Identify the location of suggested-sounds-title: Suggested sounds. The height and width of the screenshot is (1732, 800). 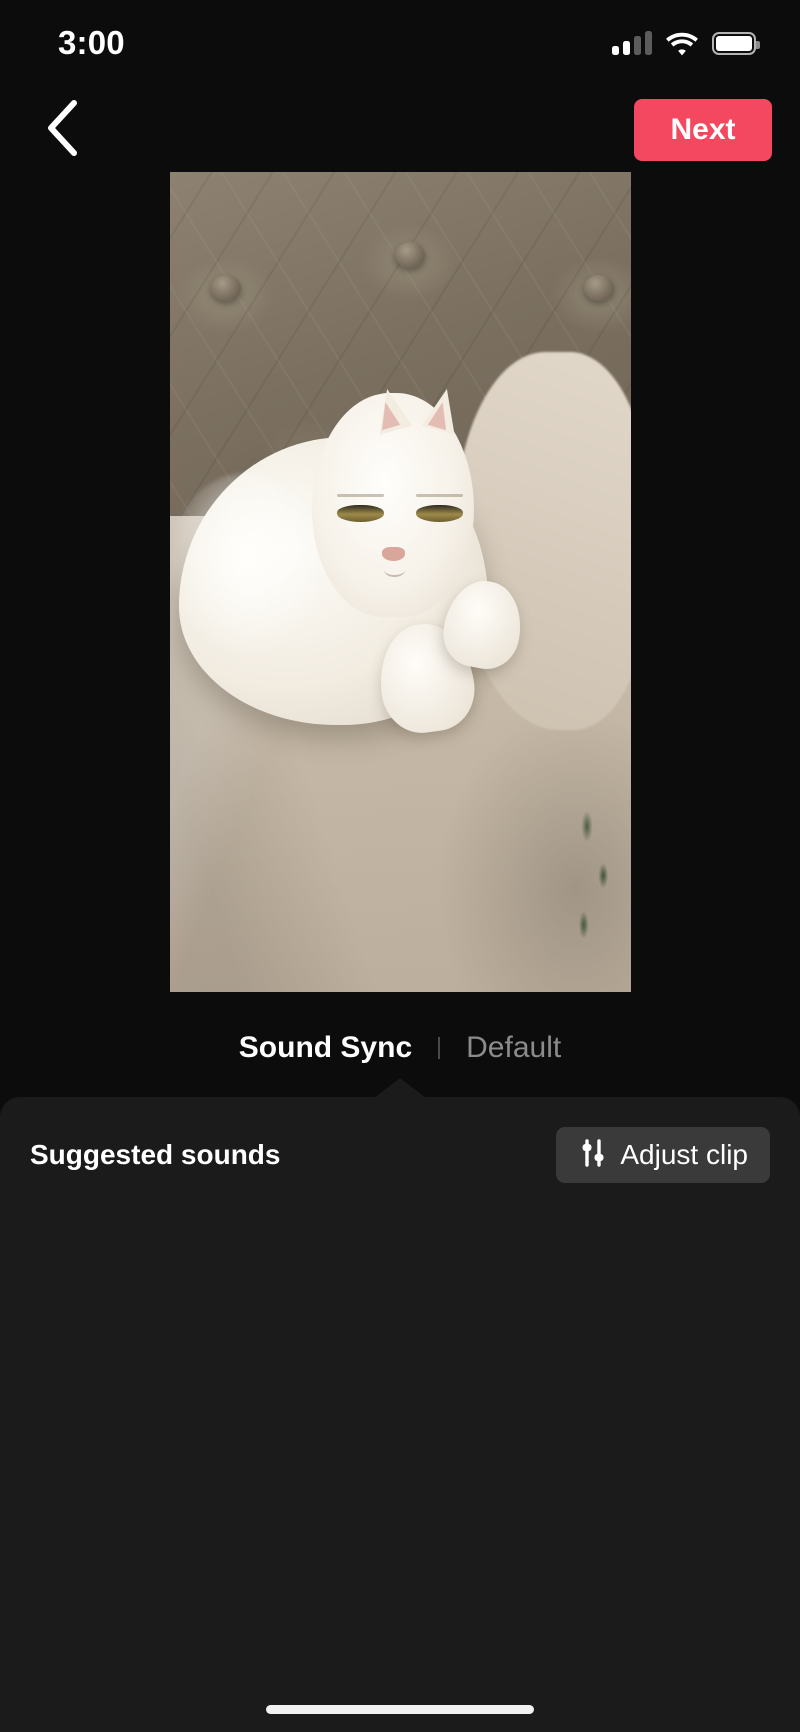
(155, 1154).